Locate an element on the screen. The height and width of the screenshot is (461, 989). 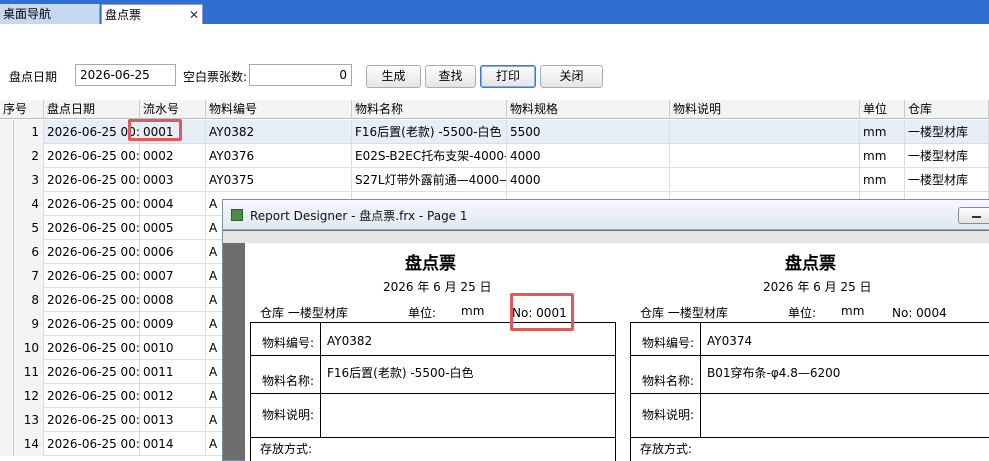
close-icon: ✕ is located at coordinates (194, 15).